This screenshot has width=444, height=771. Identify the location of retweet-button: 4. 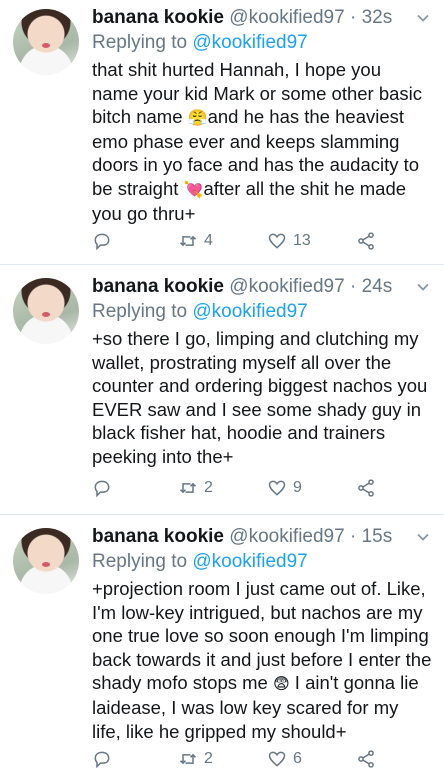
(195, 241).